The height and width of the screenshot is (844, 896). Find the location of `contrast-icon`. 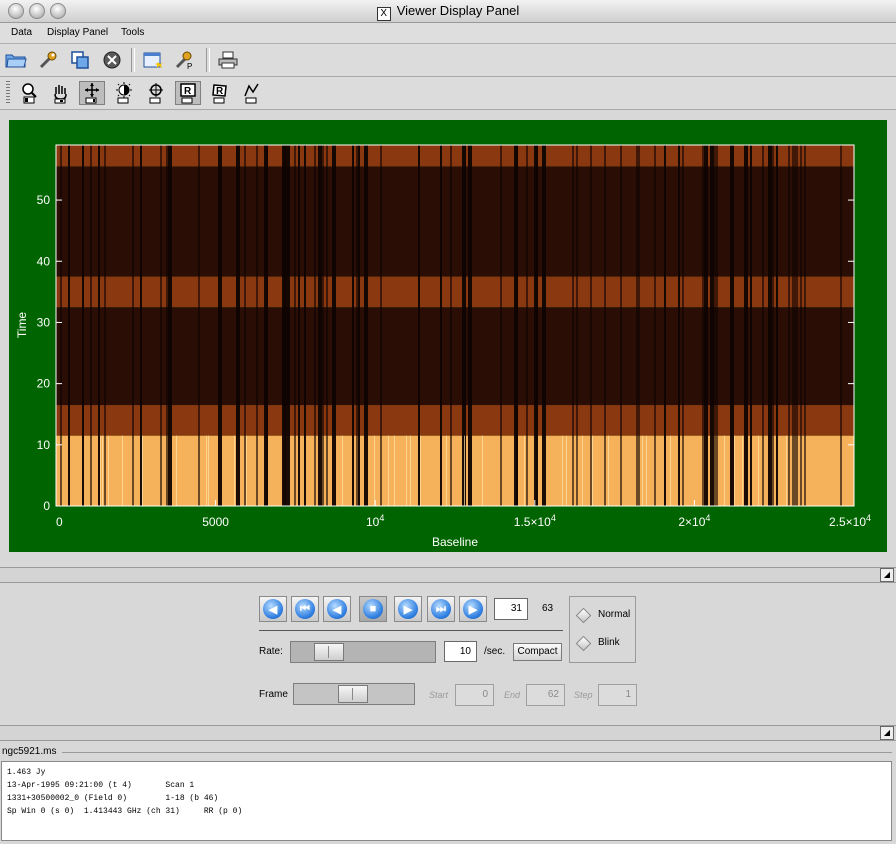

contrast-icon is located at coordinates (124, 93).